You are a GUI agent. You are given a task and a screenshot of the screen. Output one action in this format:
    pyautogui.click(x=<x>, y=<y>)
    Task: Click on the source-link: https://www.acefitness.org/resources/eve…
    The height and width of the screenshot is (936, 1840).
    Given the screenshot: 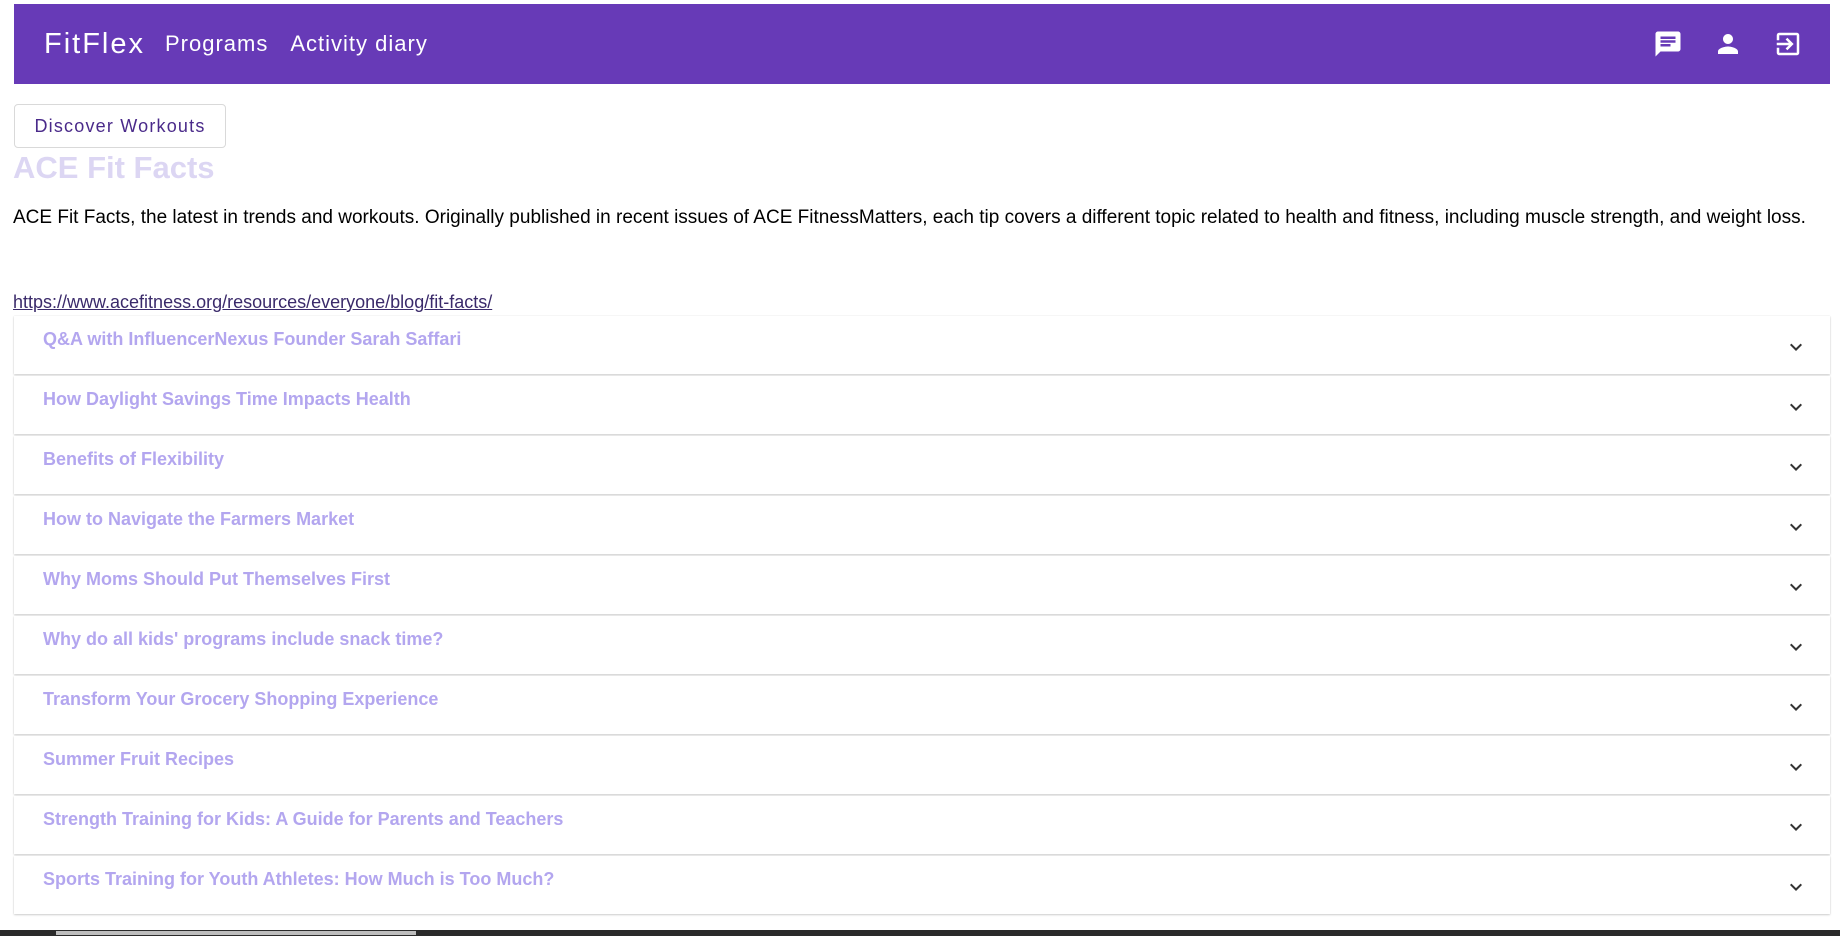 What is the action you would take?
    pyautogui.click(x=252, y=302)
    